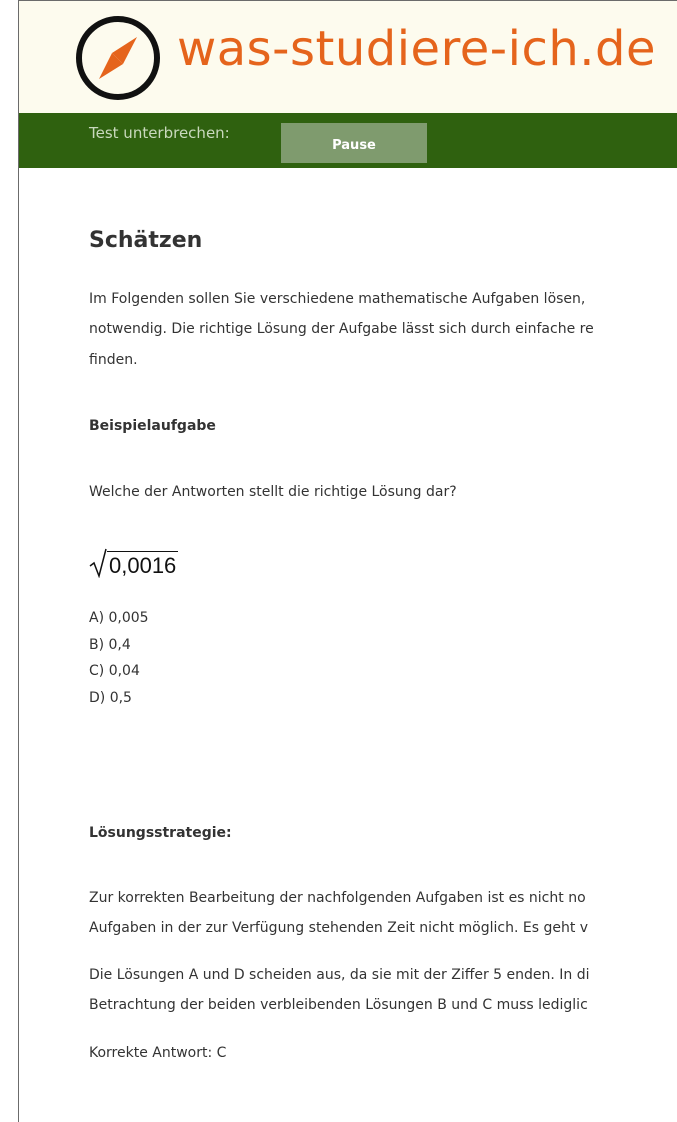 Image resolution: width=677 pixels, height=1122 pixels. I want to click on square-root-icon, so click(98, 563).